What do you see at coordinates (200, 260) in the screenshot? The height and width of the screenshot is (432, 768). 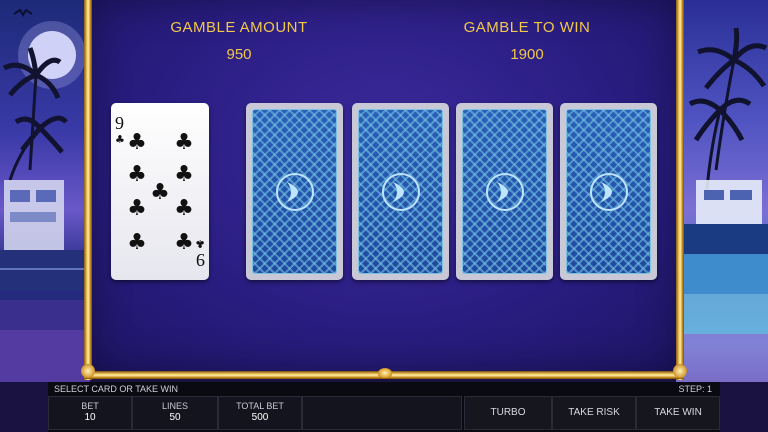 I see `card-rank-bottom: 9` at bounding box center [200, 260].